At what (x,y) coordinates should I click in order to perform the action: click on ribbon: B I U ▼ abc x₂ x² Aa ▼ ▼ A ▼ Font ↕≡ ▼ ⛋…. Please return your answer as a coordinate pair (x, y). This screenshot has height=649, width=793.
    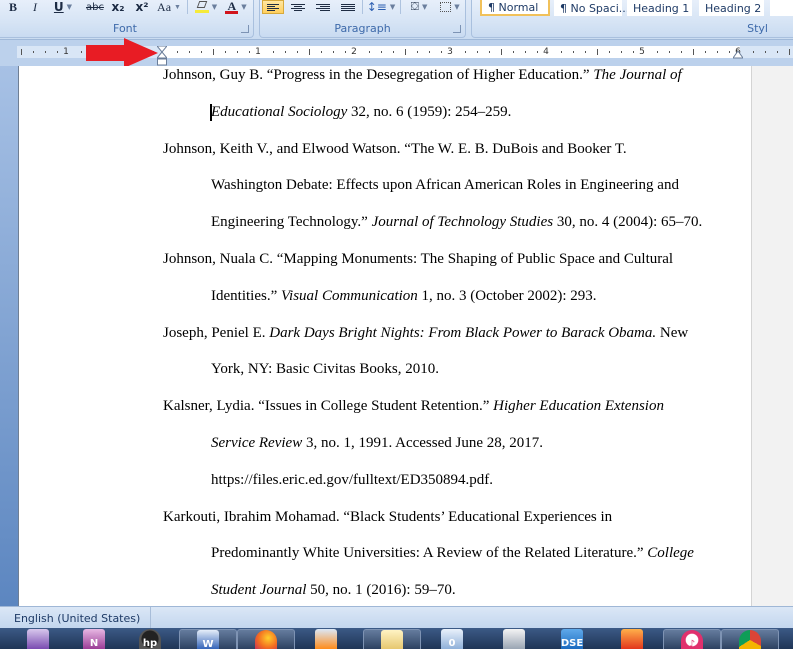
    Looking at the image, I should click on (396, 20).